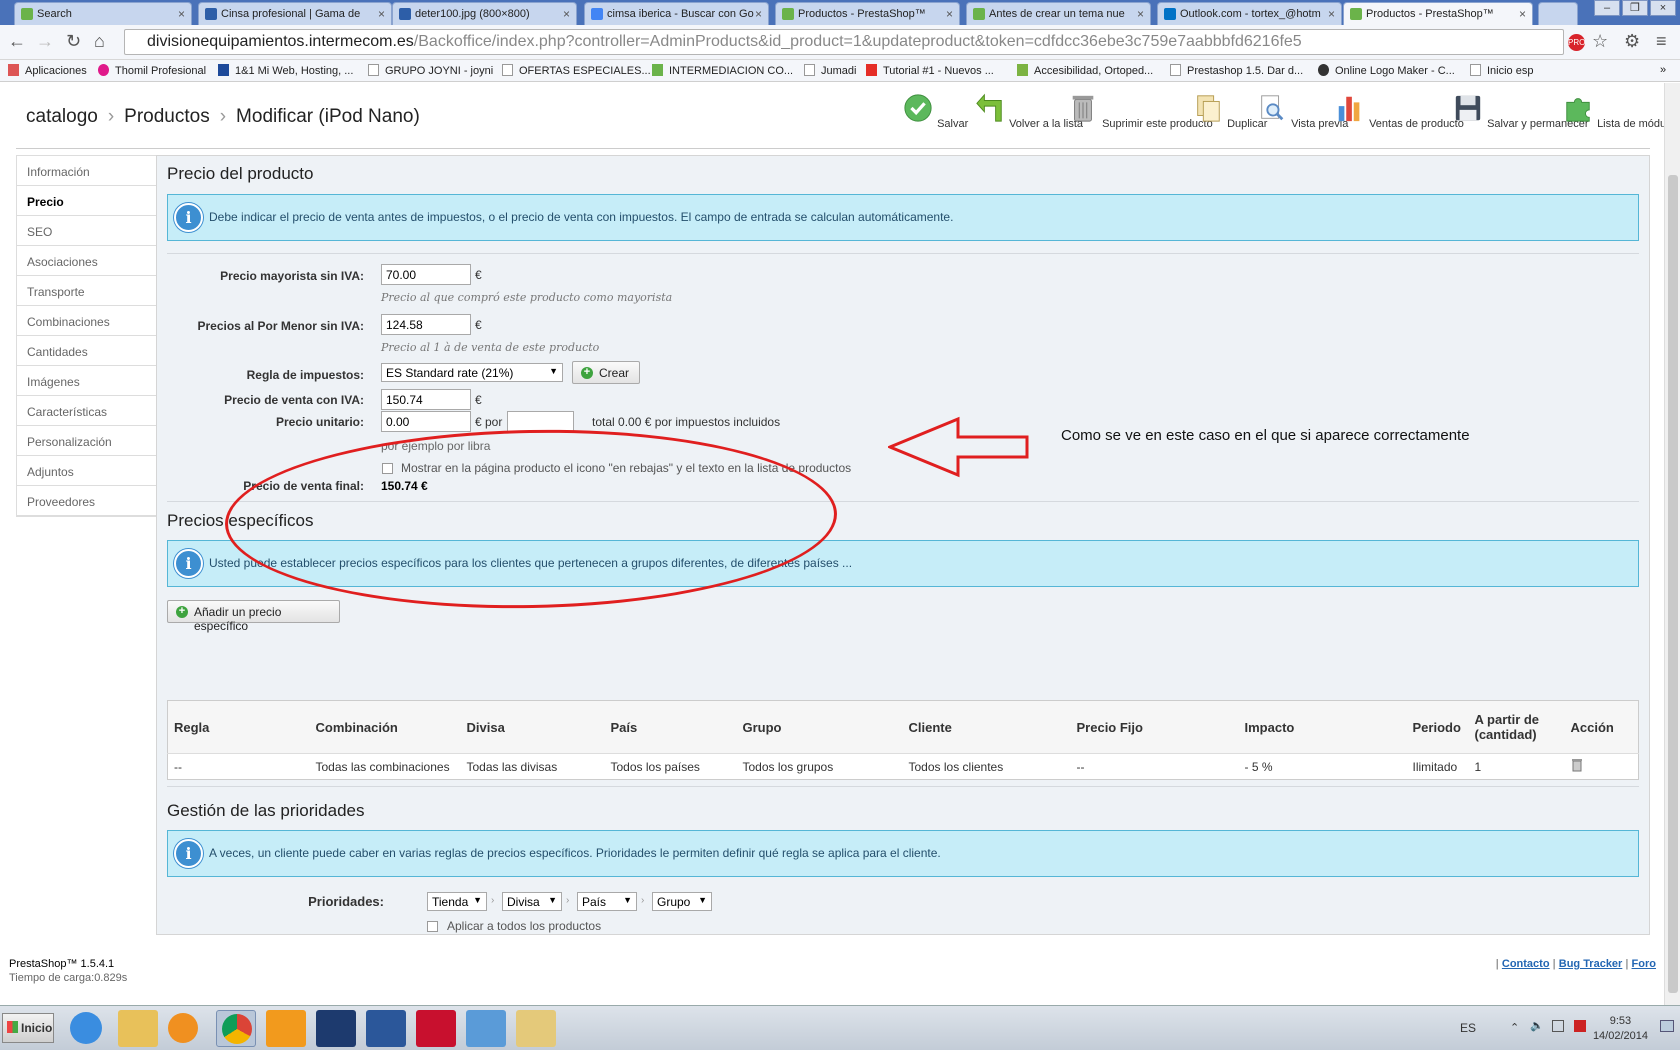 The width and height of the screenshot is (1680, 1051). I want to click on bookmark-star-icon: ☆, so click(1600, 41).